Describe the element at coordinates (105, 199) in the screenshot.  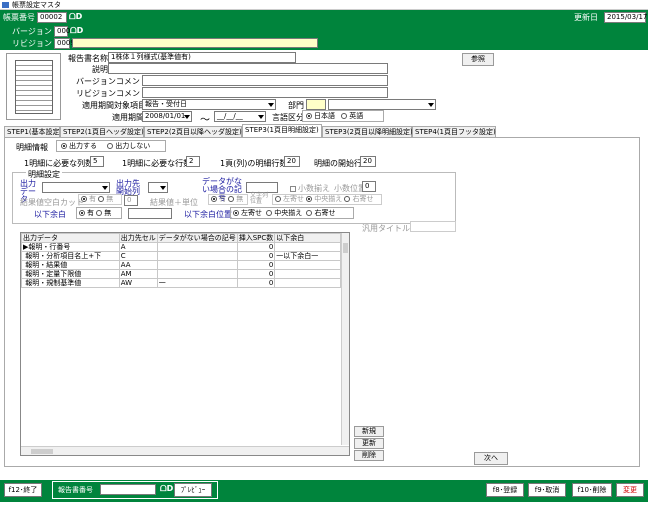
I see `blank-cut-none-radio: 無` at that location.